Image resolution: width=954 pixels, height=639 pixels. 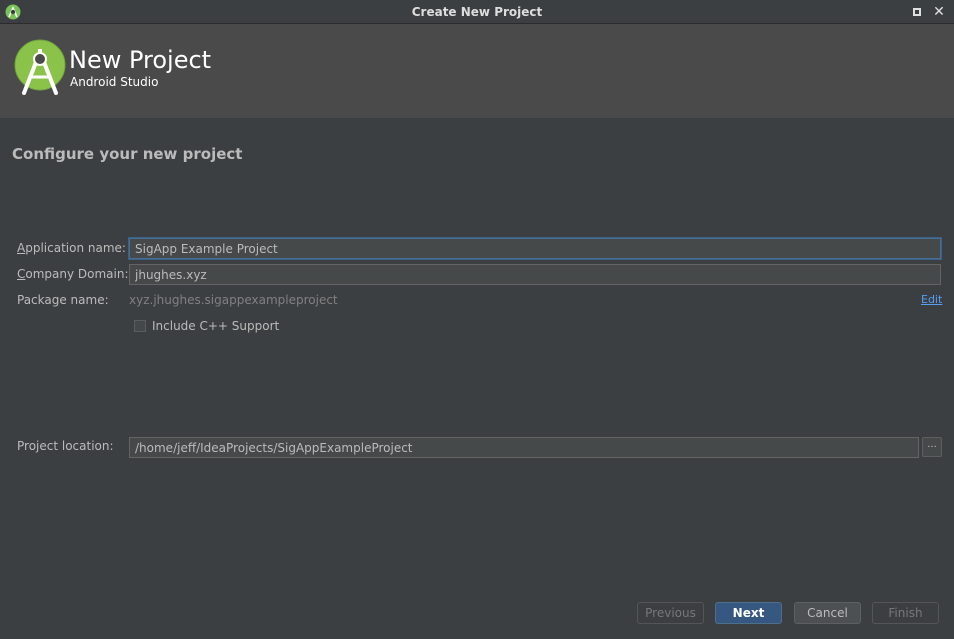 I want to click on banner-title: New Project, so click(x=140, y=60).